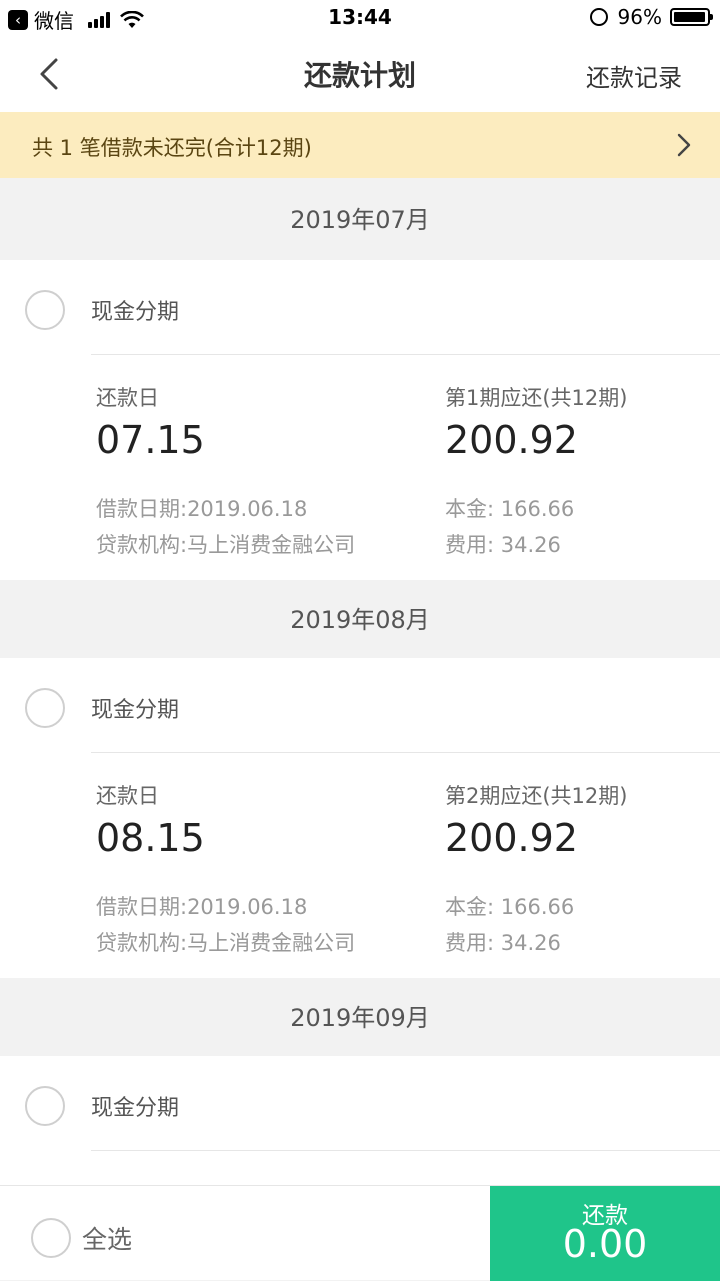 The image size is (720, 1281). What do you see at coordinates (536, 398) in the screenshot?
I see `period-label: 第1期应还(共12期)` at bounding box center [536, 398].